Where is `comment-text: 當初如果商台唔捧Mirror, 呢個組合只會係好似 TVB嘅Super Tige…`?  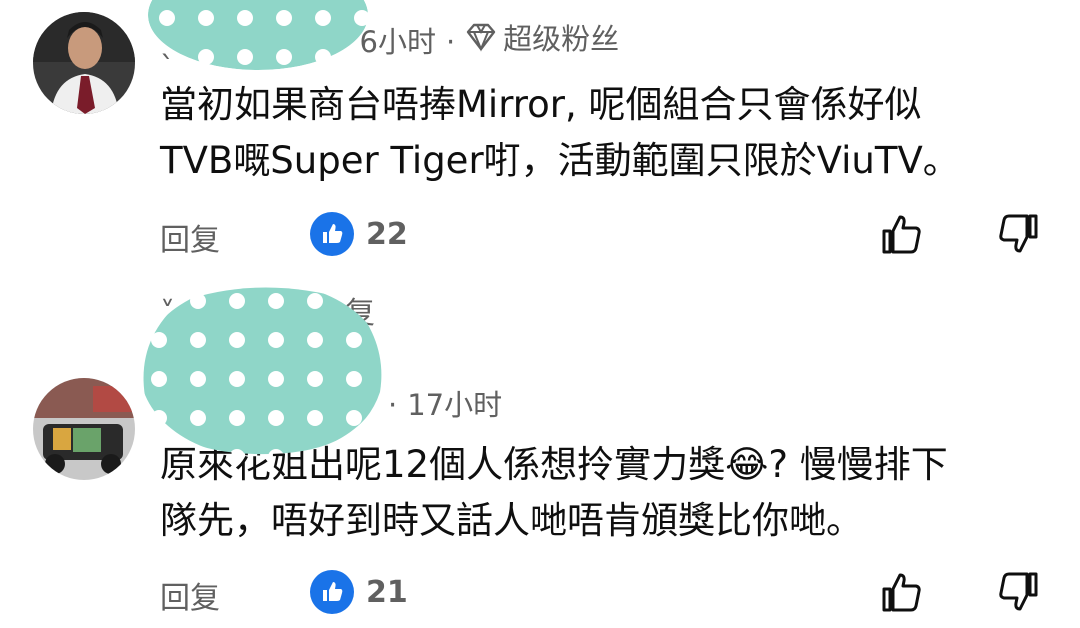 comment-text: 當初如果商台唔捧Mirror, 呢個組合只會係好似 TVB嘅Super Tige… is located at coordinates (560, 133).